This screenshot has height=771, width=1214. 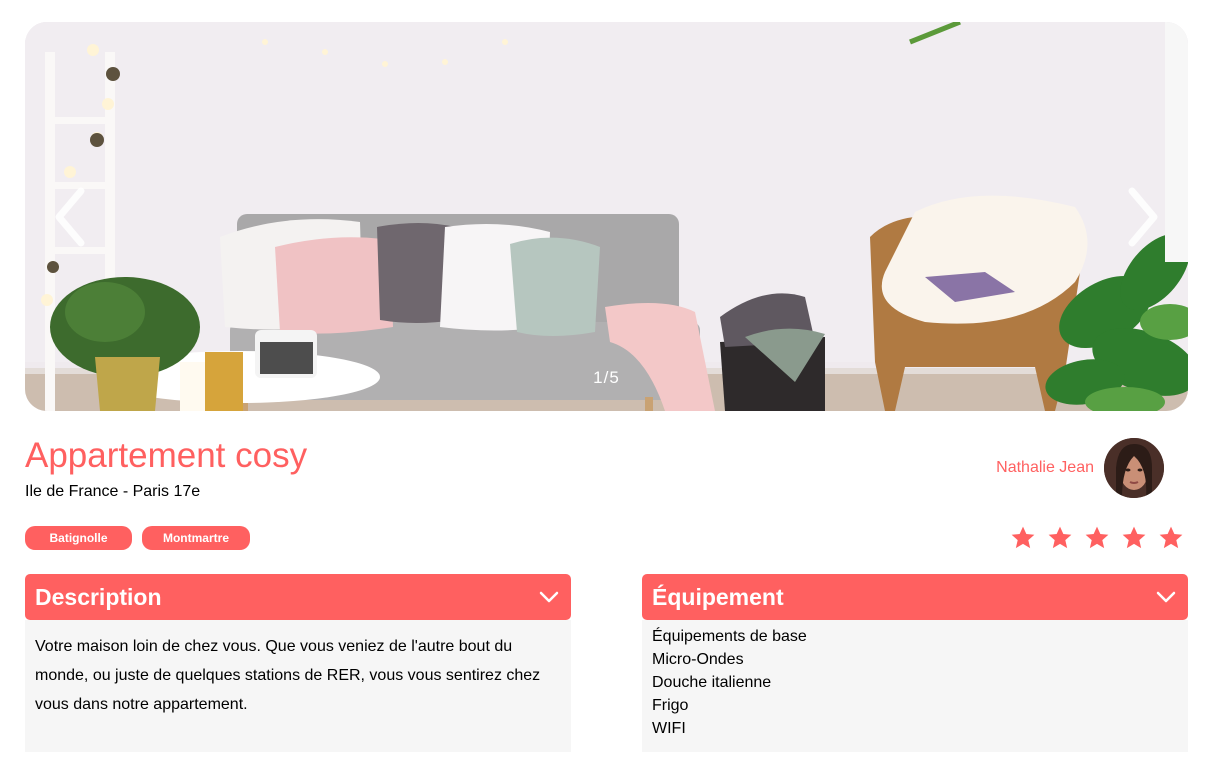 What do you see at coordinates (915, 597) in the screenshot?
I see `equipment-toggle: Équipement` at bounding box center [915, 597].